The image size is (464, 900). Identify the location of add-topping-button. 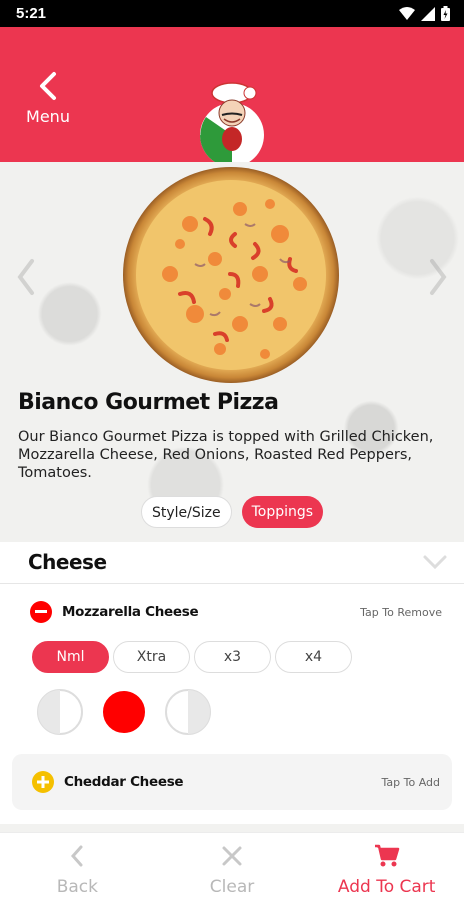
(43, 782).